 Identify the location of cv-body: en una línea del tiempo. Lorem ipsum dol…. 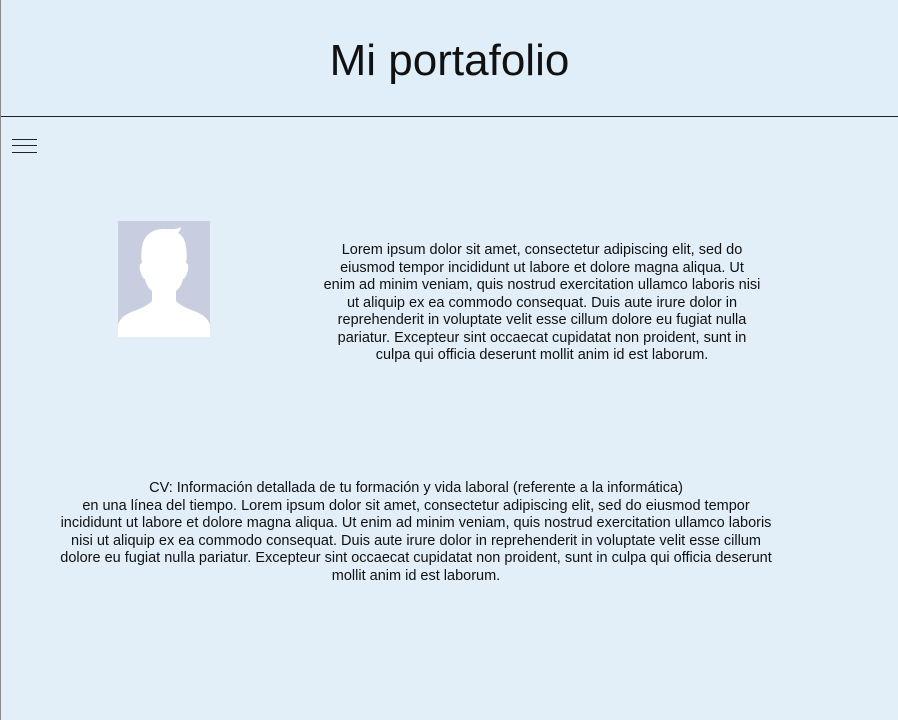
(416, 540).